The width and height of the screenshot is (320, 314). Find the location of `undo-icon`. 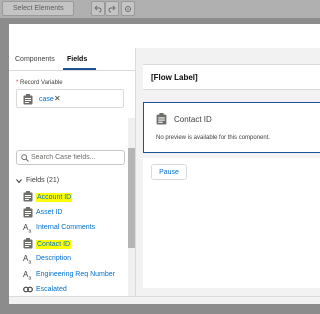

undo-icon is located at coordinates (98, 8).